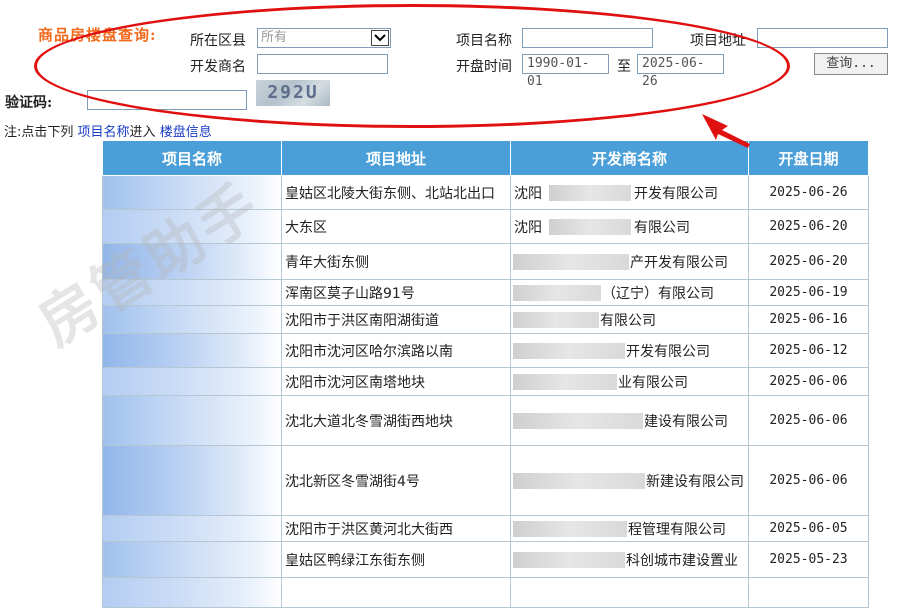 The height and width of the screenshot is (608, 900). Describe the element at coordinates (624, 67) in the screenshot. I see `date-to-label: 至` at that location.